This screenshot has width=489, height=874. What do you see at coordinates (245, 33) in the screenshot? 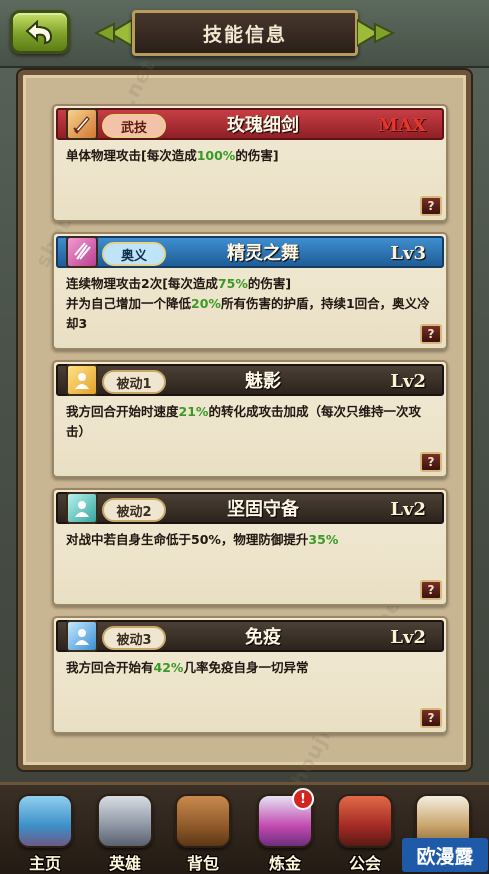
I see `page-title: 技能信息` at bounding box center [245, 33].